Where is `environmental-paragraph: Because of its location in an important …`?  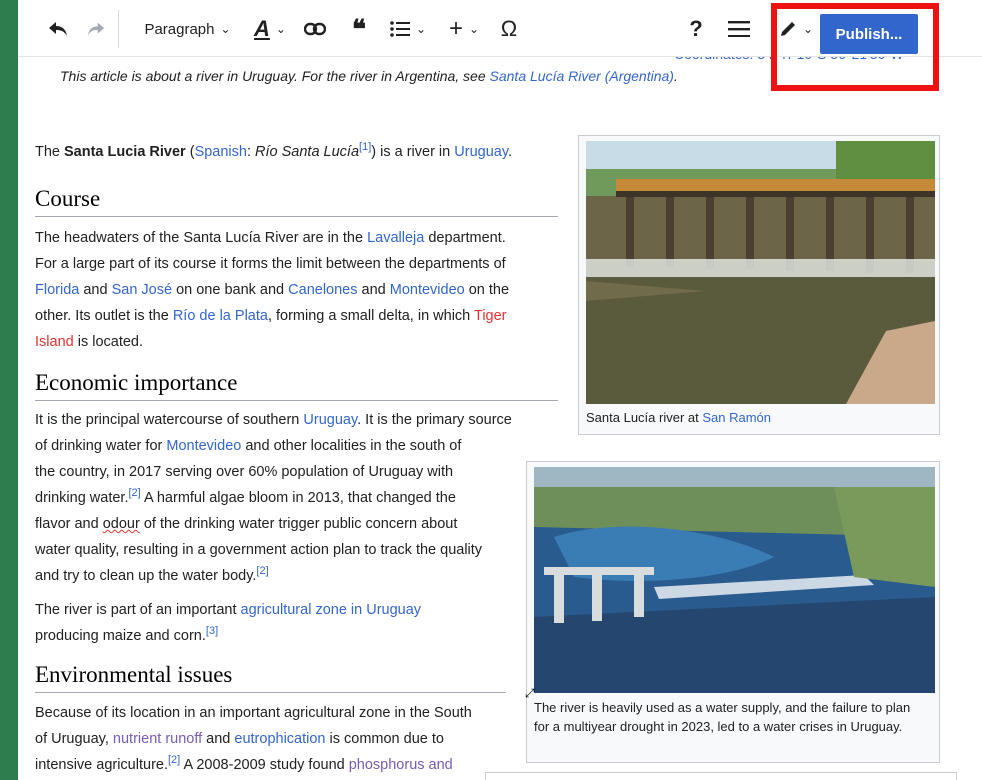
environmental-paragraph: Because of its location in an important … is located at coordinates (275, 739).